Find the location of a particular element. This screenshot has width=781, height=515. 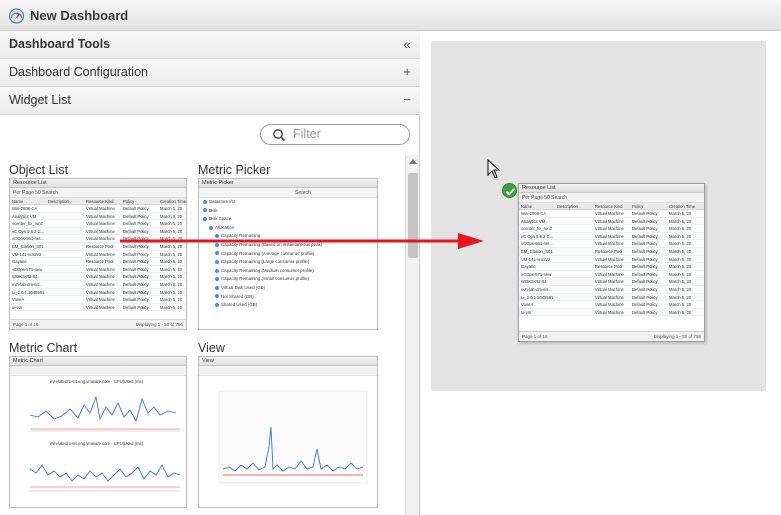

filter-input: Filter is located at coordinates (335, 134).